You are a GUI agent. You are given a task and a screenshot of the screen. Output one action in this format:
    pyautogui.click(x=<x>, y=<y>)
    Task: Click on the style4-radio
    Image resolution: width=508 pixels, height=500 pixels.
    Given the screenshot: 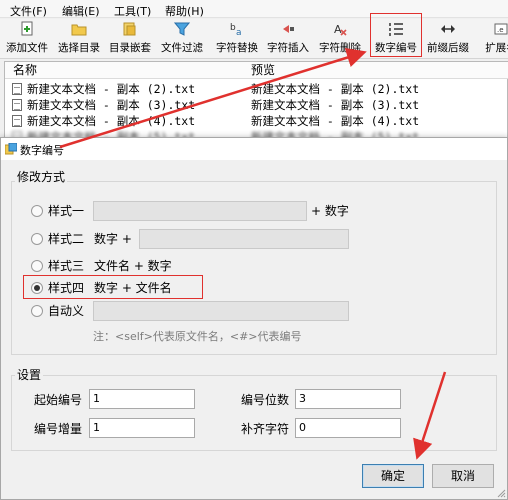 What is the action you would take?
    pyautogui.click(x=37, y=288)
    